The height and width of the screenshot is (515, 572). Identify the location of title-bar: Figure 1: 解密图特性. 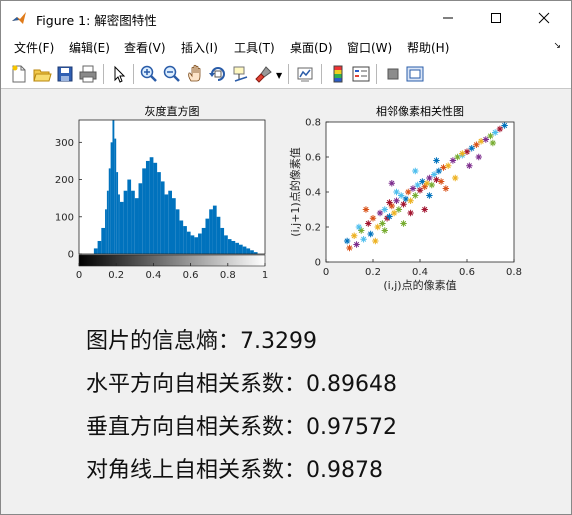
(286, 18).